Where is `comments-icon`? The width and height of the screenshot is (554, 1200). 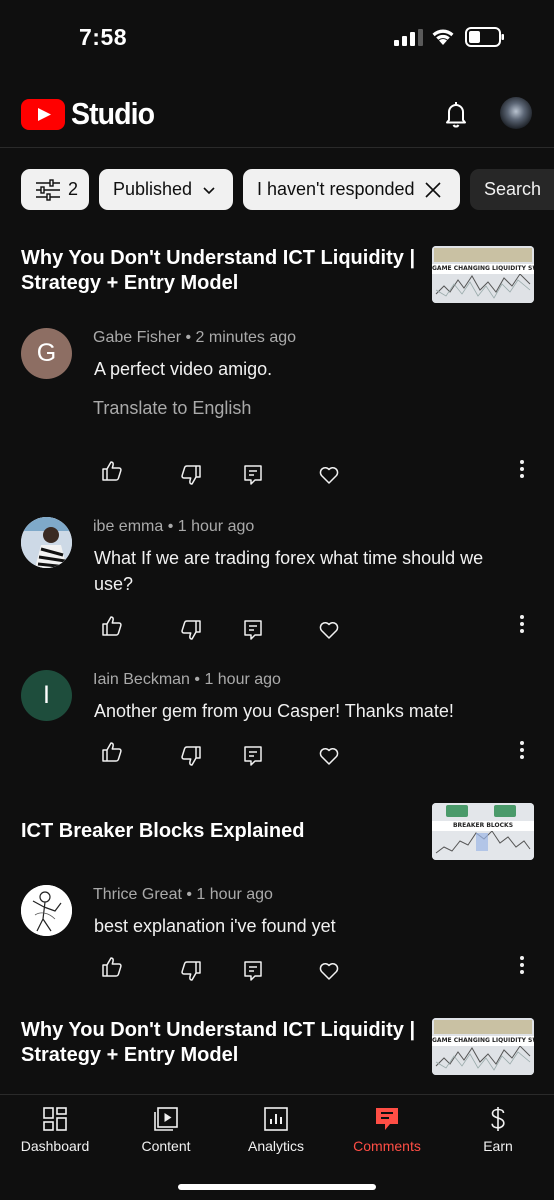
comments-icon is located at coordinates (387, 1119).